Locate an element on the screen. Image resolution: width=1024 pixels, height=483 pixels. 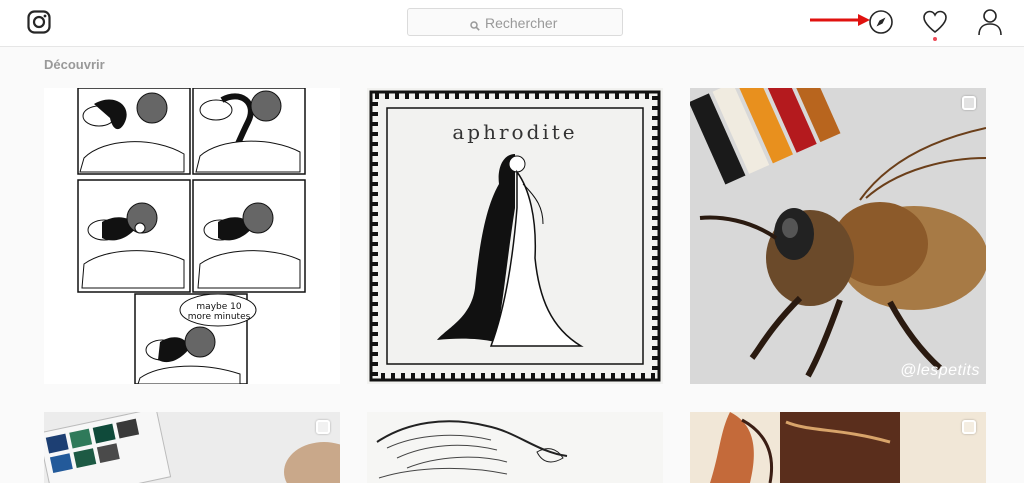
instagram-logo-icon is located at coordinates (39, 22).